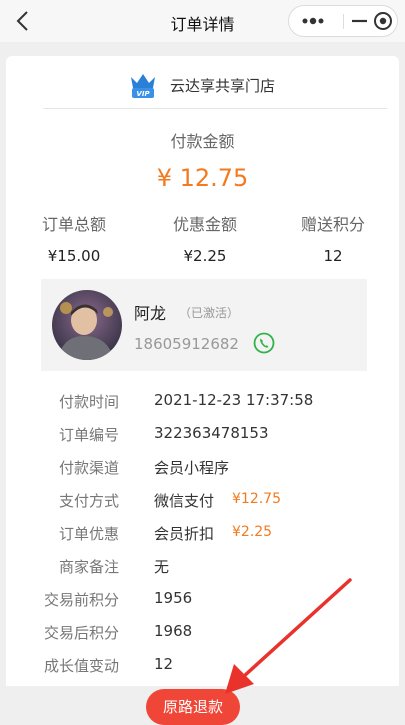  I want to click on stat-value: ¥2.25, so click(205, 256).